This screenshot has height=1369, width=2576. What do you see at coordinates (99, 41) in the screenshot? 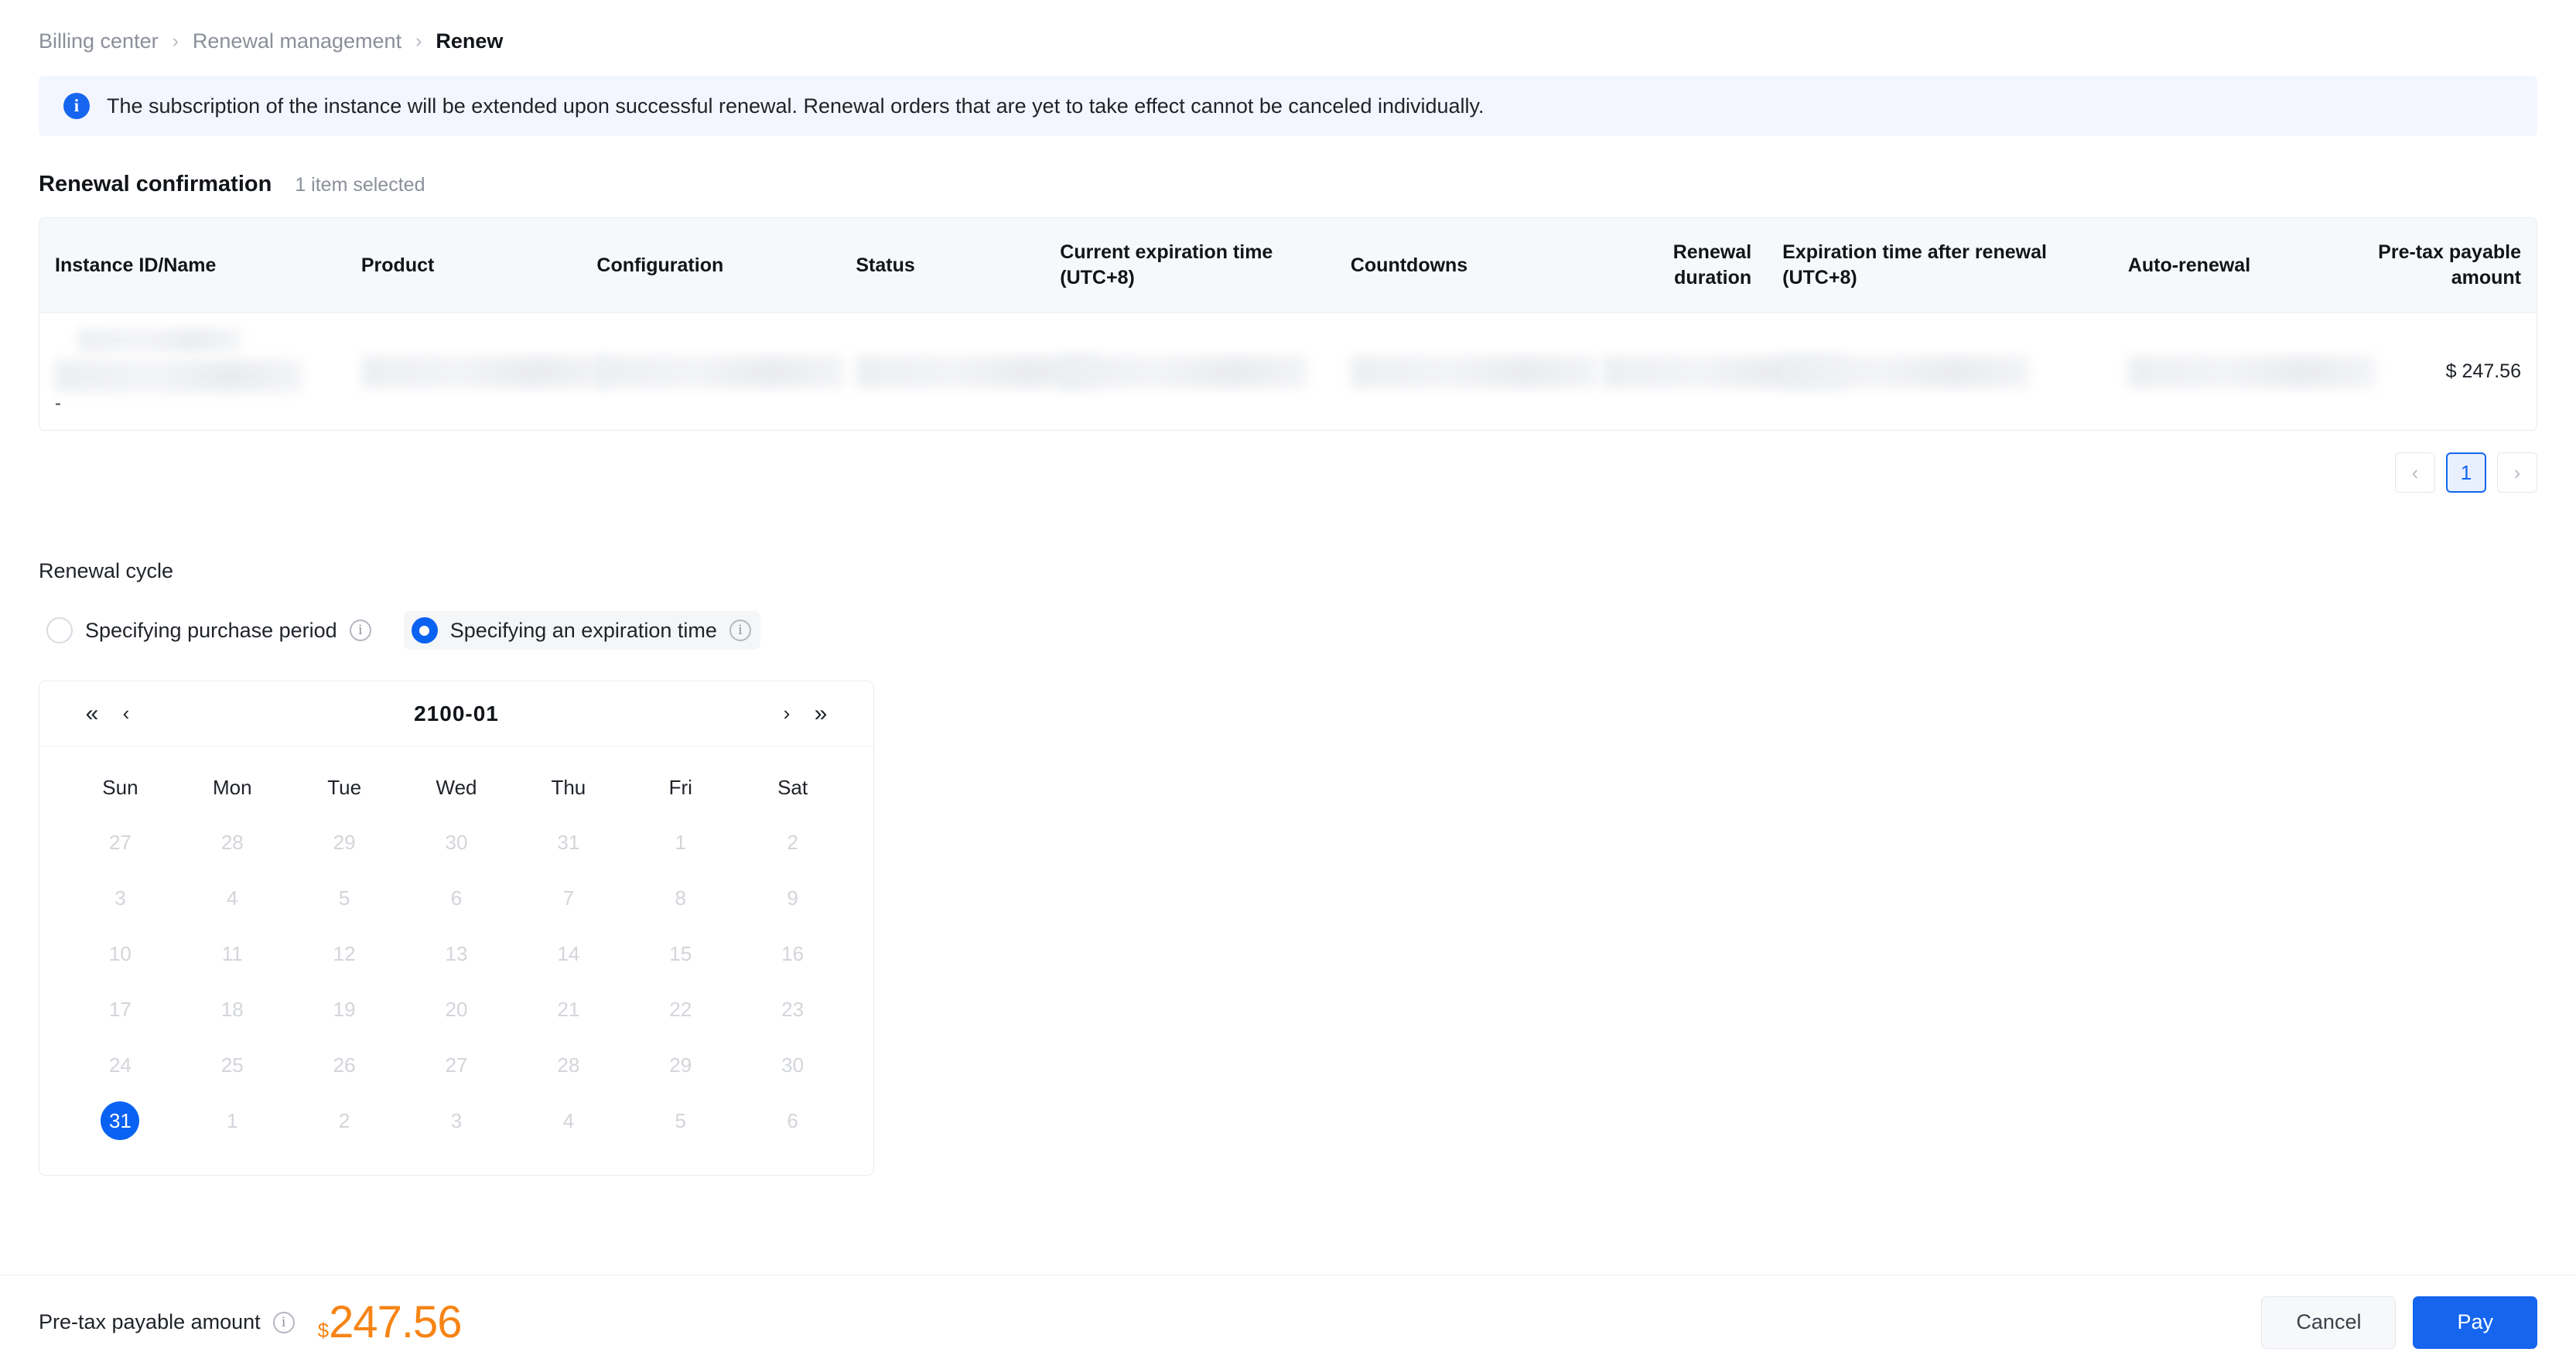
I see `breadcrumb-item-billing-center: Billing center` at bounding box center [99, 41].